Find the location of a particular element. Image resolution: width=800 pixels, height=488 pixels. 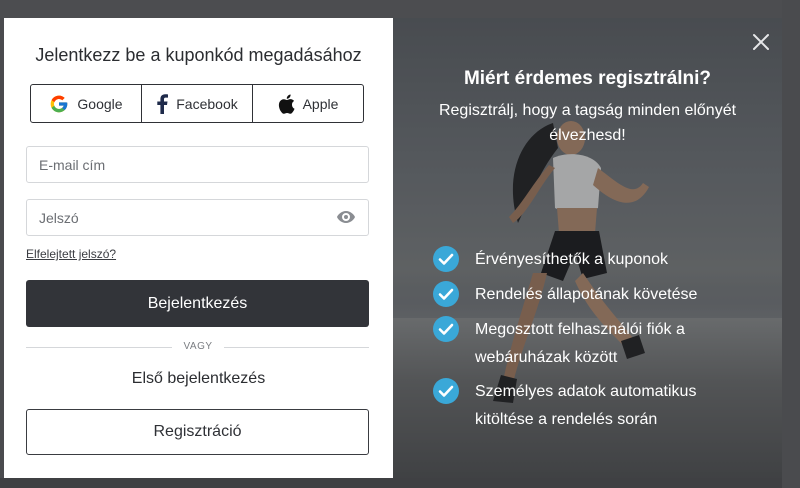

social-login-group: Google Facebook Apple is located at coordinates (197, 103).